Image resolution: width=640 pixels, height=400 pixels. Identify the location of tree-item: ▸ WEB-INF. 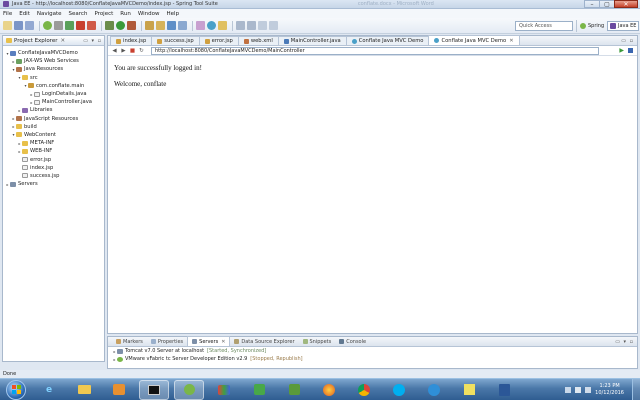
(53, 151).